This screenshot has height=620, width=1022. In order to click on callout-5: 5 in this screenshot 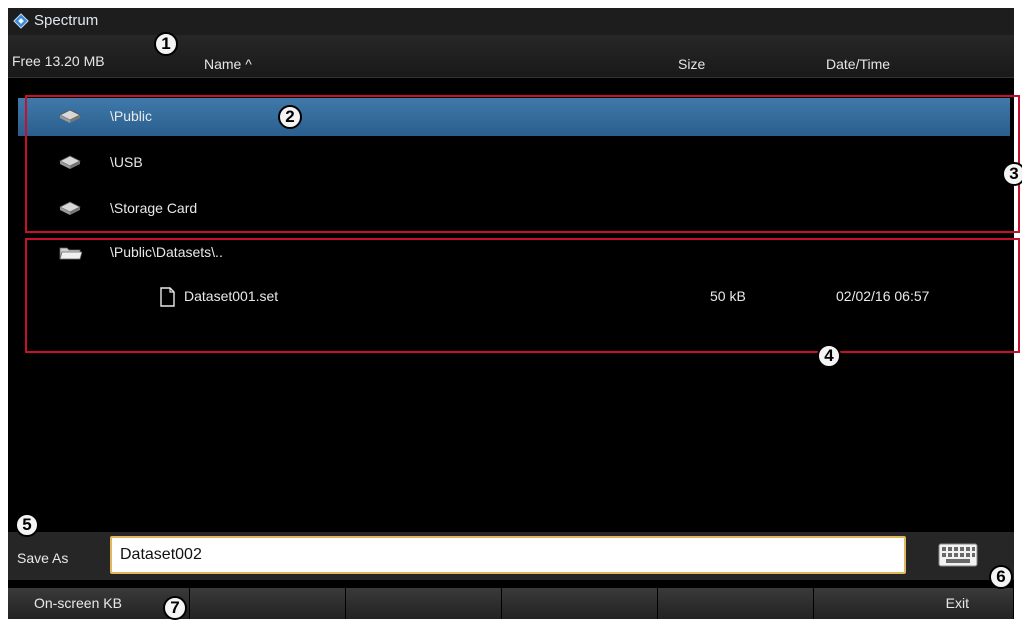, I will do `click(27, 525)`.